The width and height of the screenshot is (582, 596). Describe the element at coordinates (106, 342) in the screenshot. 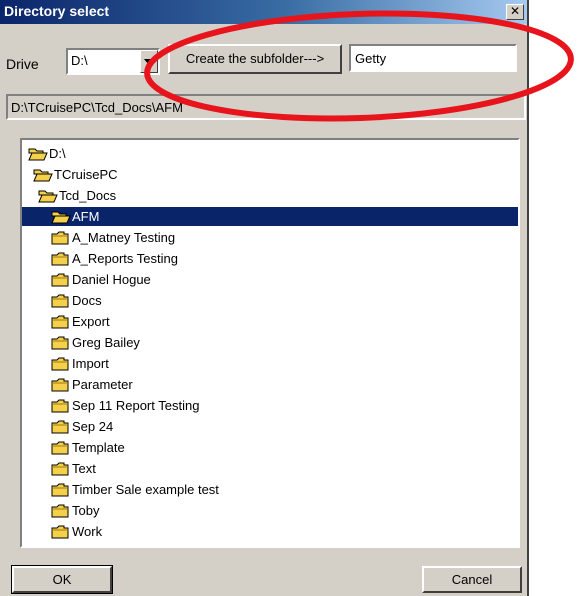

I see `tree-item-label: Greg Bailey` at that location.